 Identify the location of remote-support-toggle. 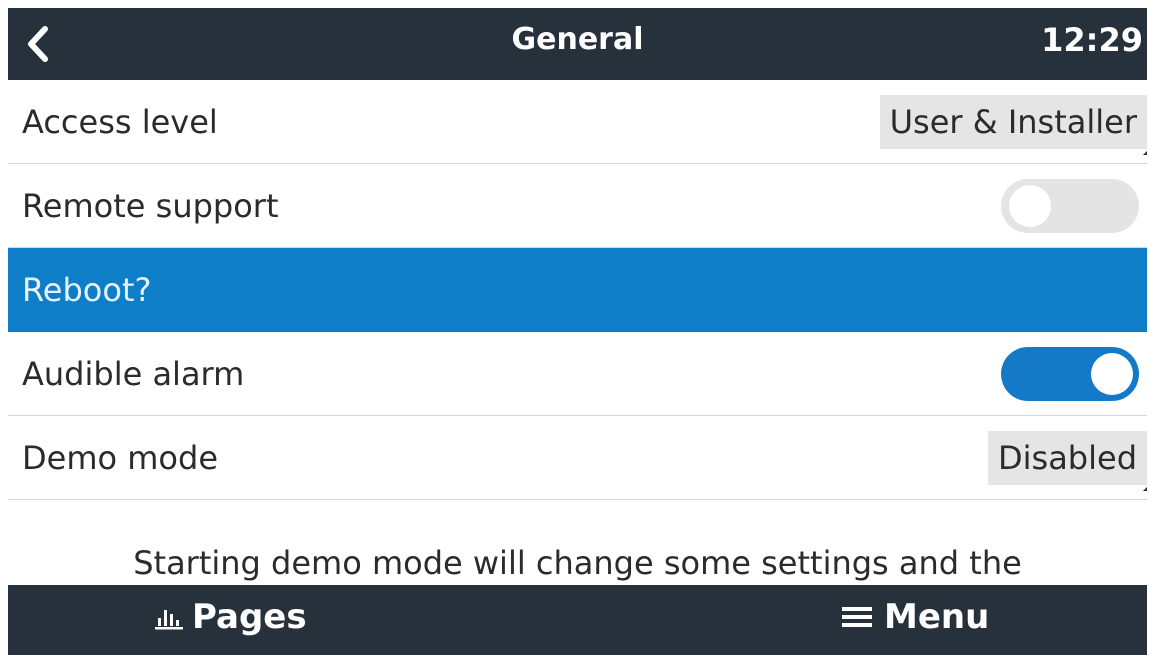
(1070, 205).